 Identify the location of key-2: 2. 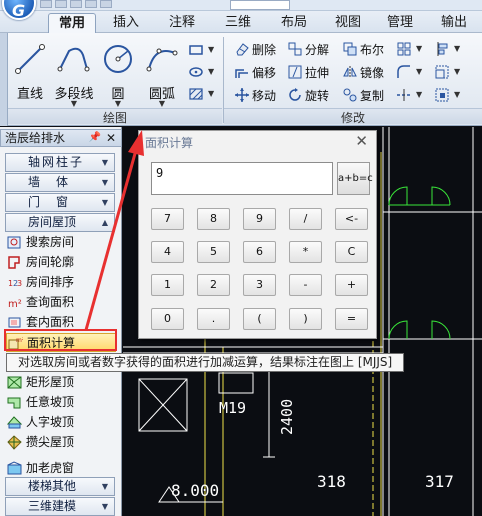
(213, 285).